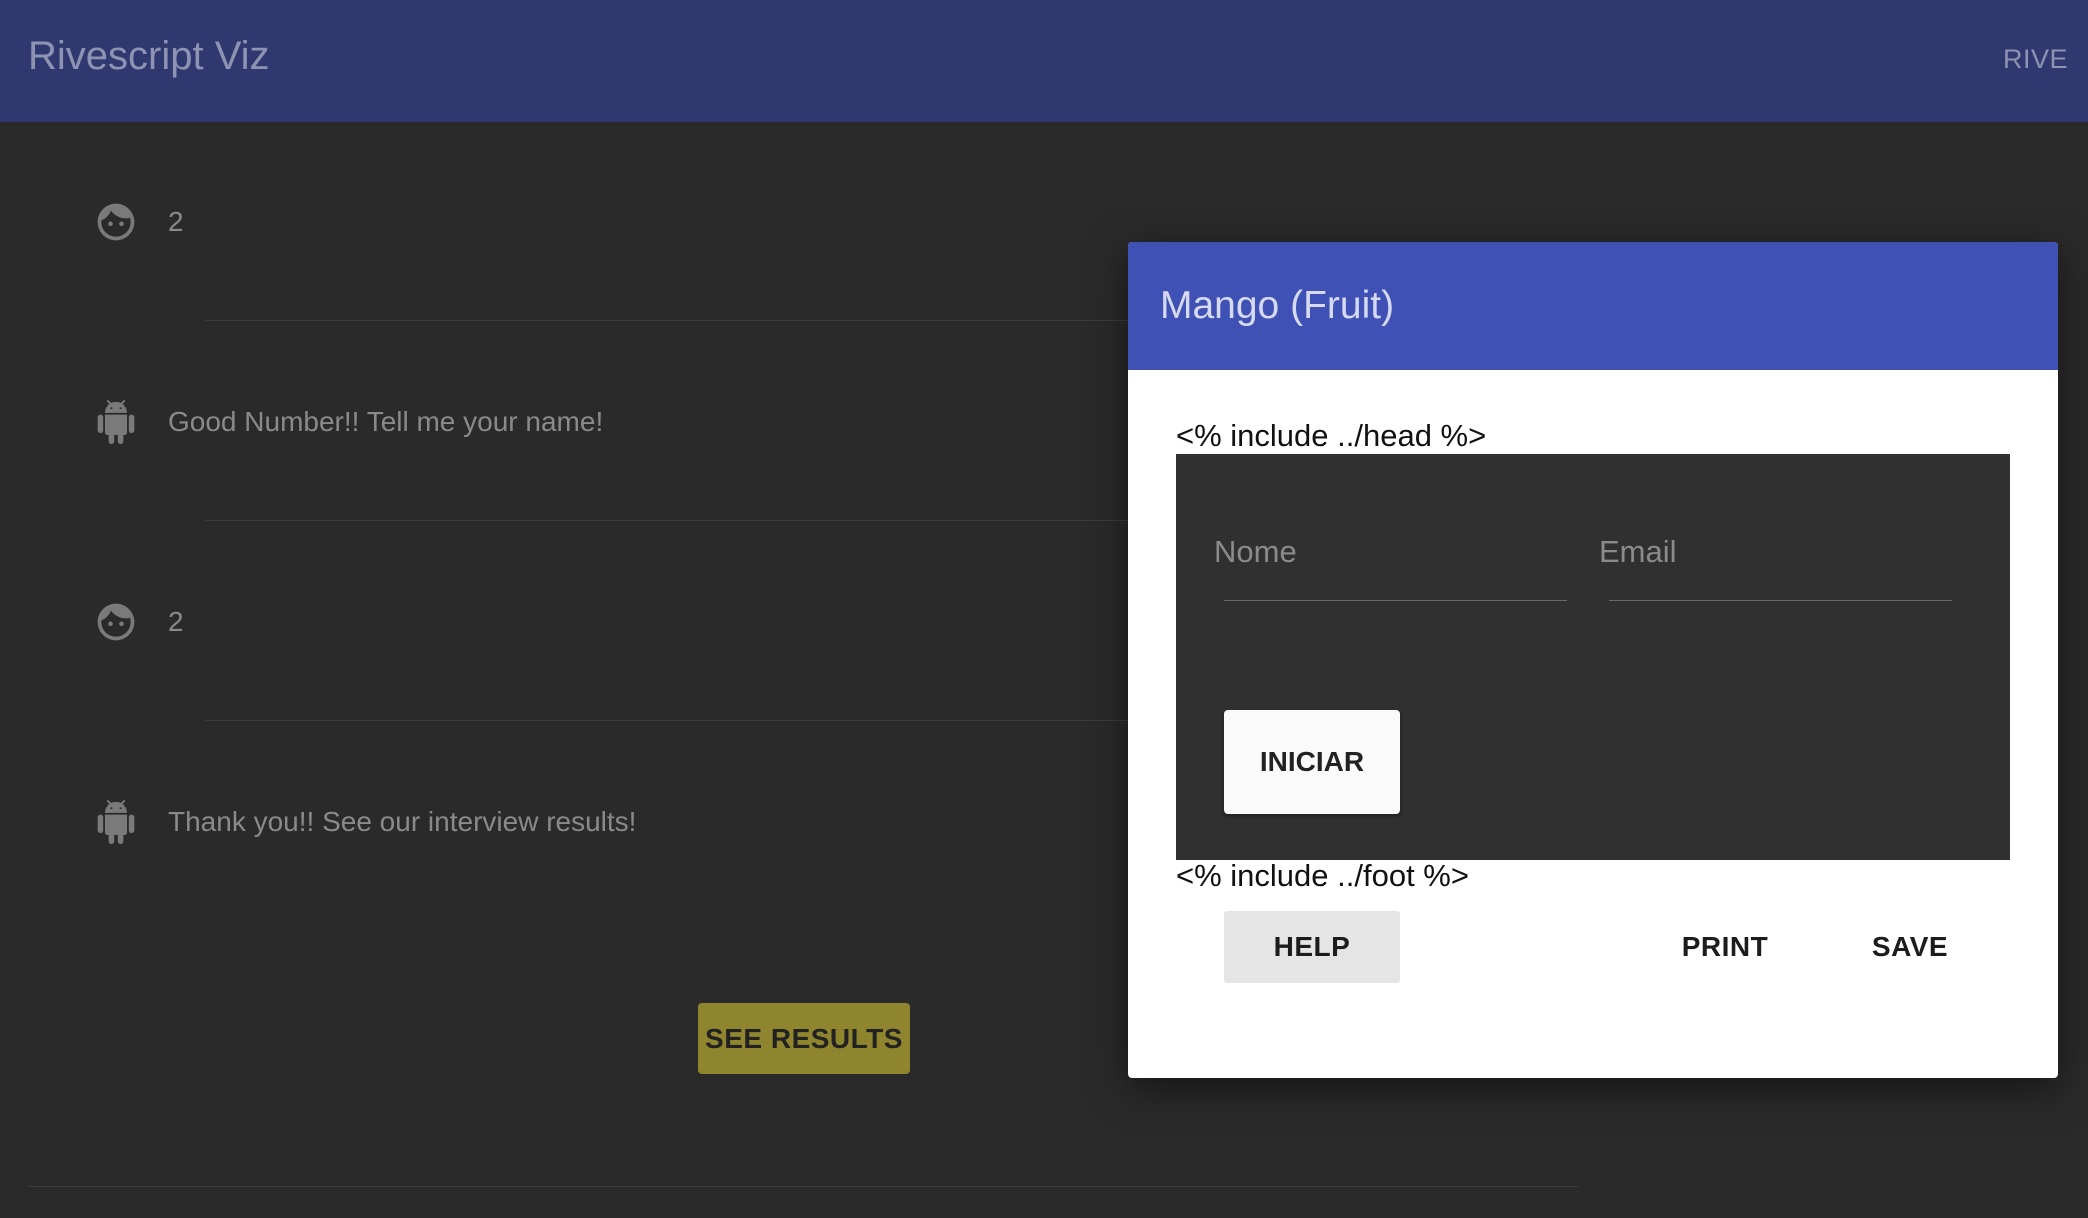 This screenshot has width=2088, height=1218. Describe the element at coordinates (1910, 947) in the screenshot. I see `save-button: SAVE` at that location.